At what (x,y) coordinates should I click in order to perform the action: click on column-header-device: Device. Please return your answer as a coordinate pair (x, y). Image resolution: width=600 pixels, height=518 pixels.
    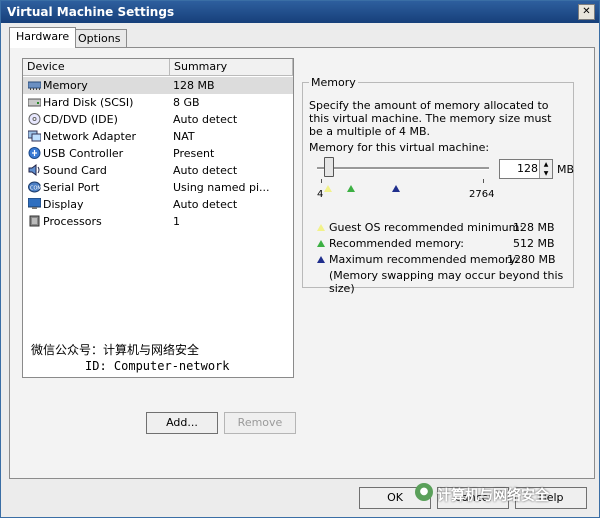
    Looking at the image, I should click on (96, 67).